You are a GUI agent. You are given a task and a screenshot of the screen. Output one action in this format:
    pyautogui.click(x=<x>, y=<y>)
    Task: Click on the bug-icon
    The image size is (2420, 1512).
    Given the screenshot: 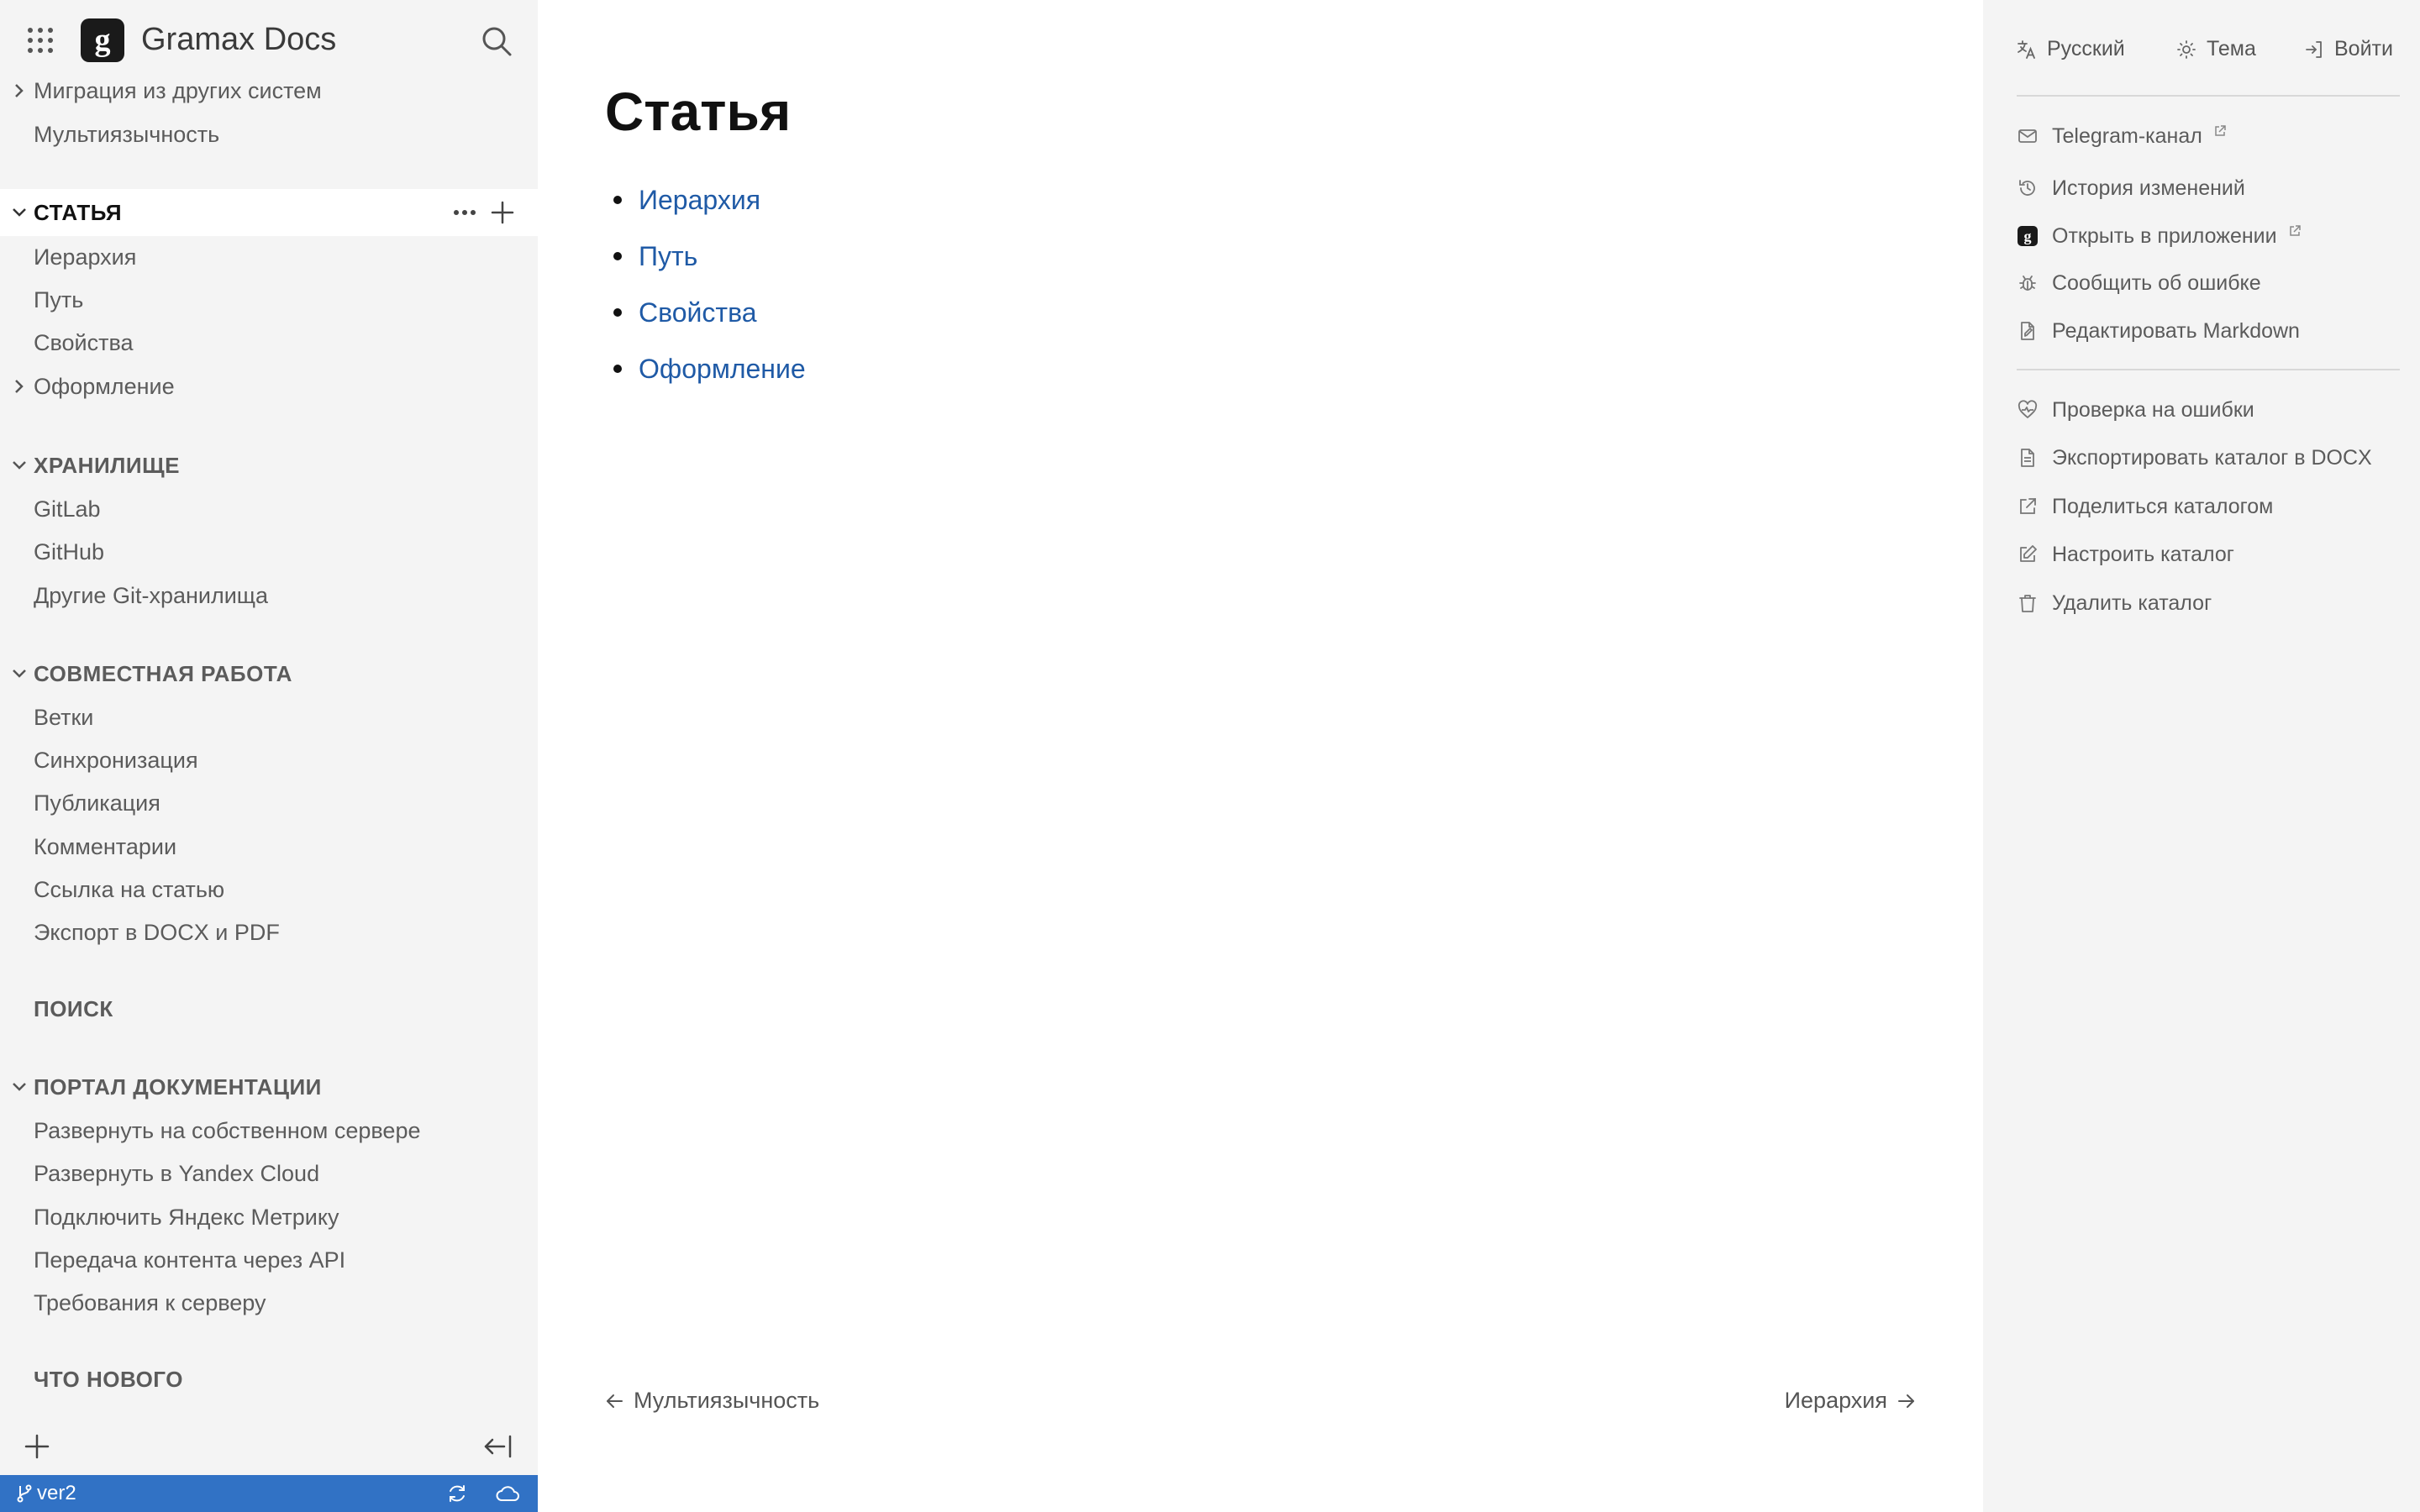 What is the action you would take?
    pyautogui.click(x=2028, y=283)
    